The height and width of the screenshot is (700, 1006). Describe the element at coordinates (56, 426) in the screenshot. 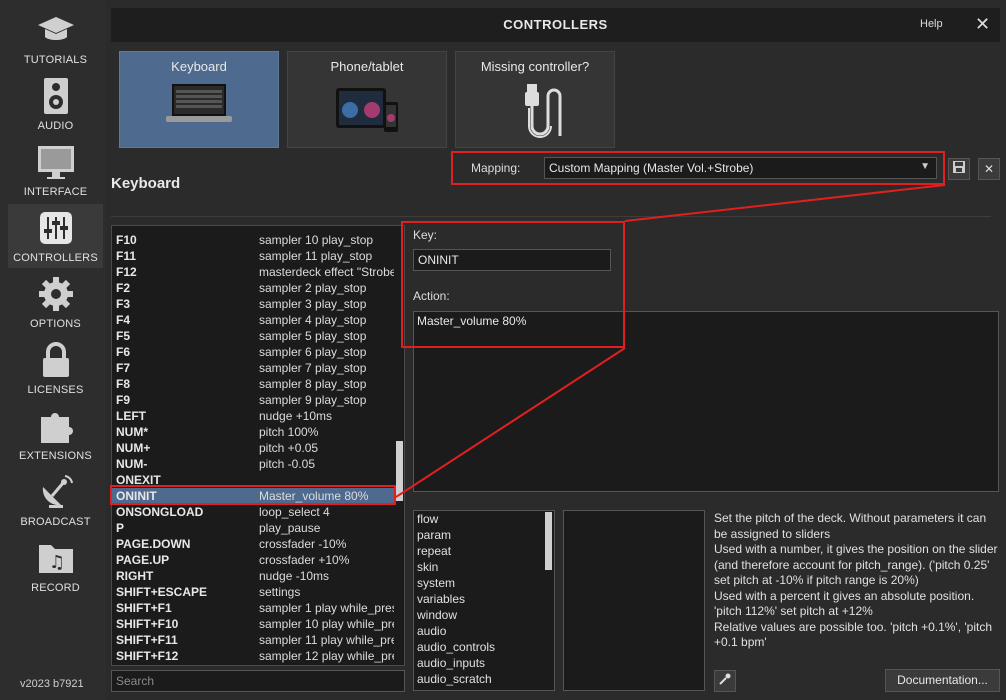

I see `puzzle-icon` at that location.